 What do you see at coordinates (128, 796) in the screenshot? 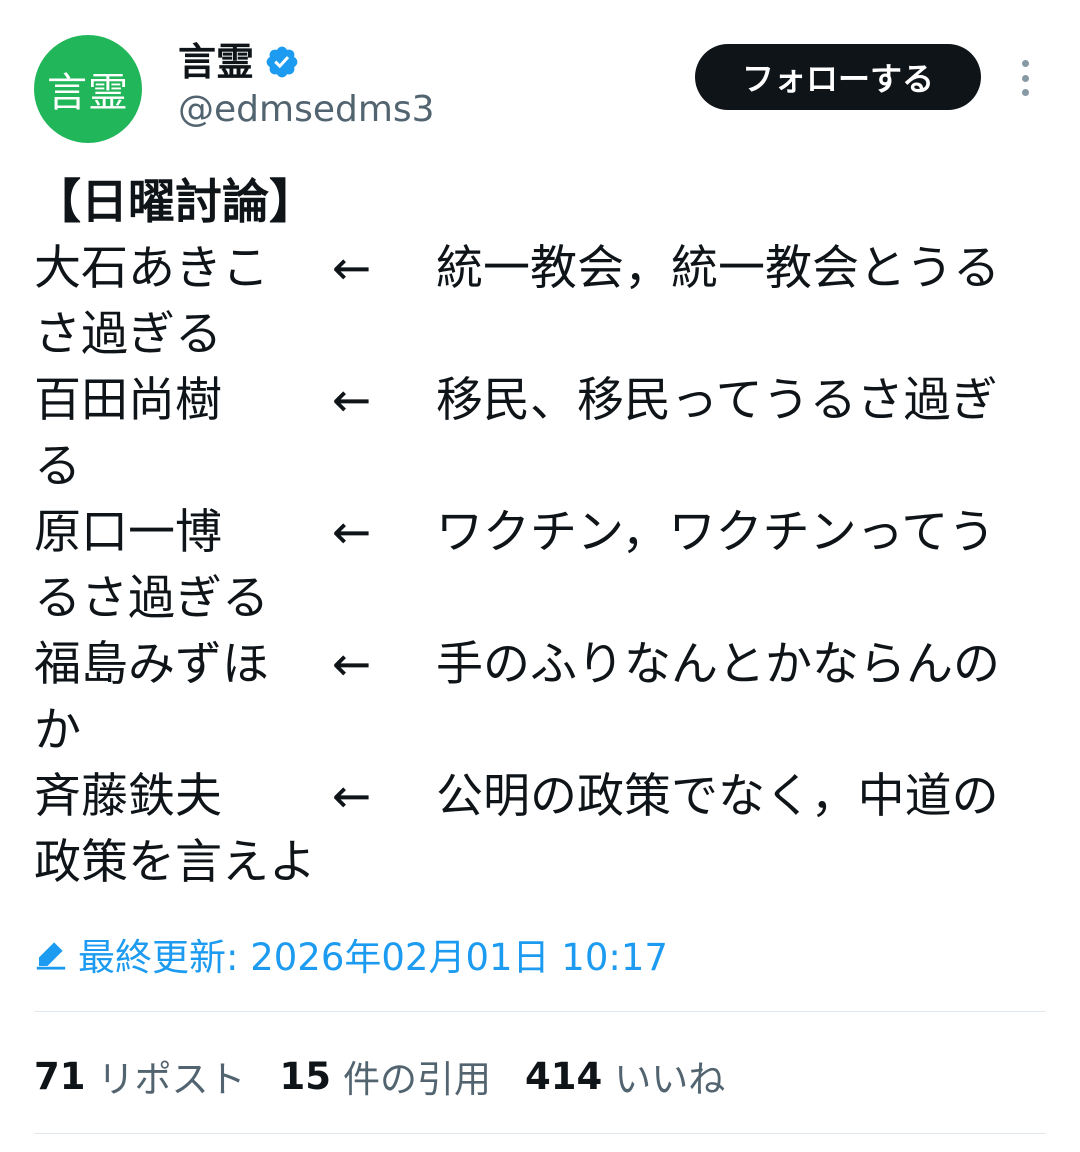
I see `entry-name: 斉藤鉄夫` at bounding box center [128, 796].